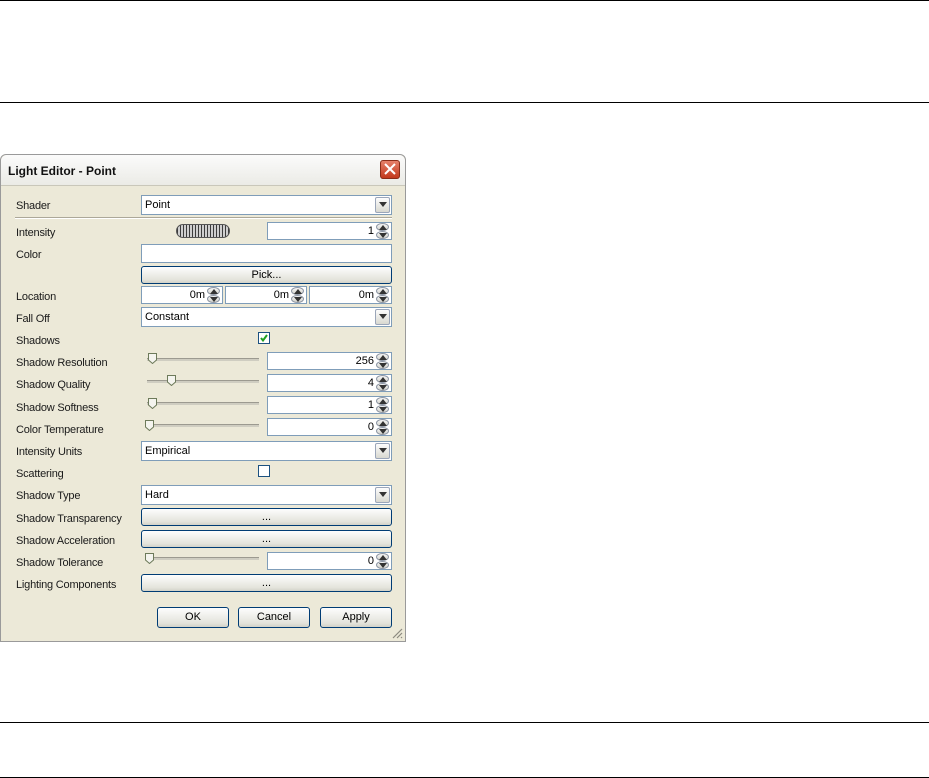 The image size is (929, 778). I want to click on ok-button: OK, so click(193, 617).